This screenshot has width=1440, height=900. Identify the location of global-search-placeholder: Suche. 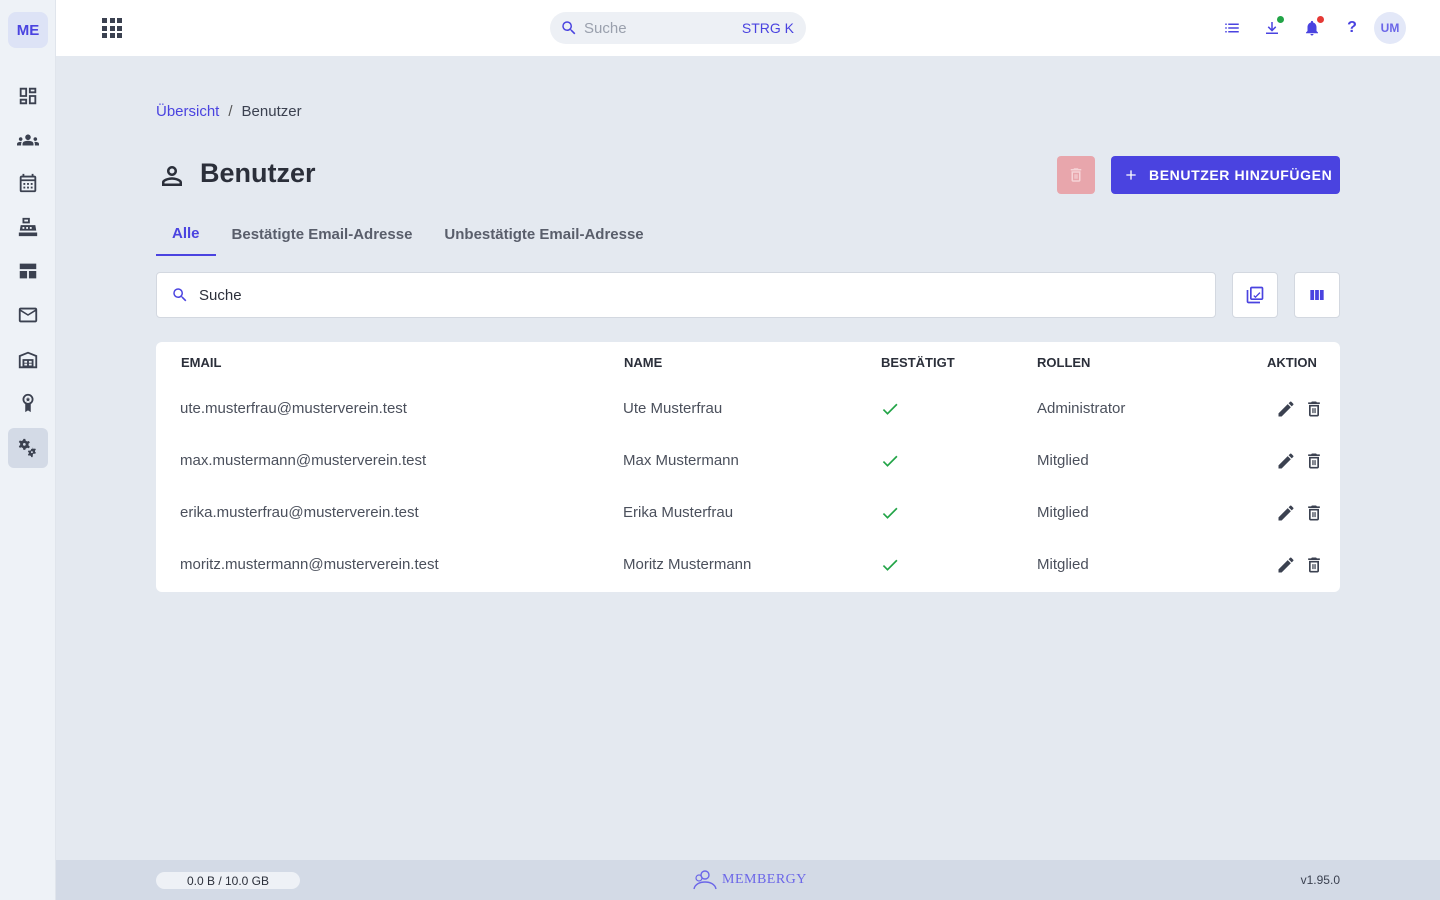
(605, 28).